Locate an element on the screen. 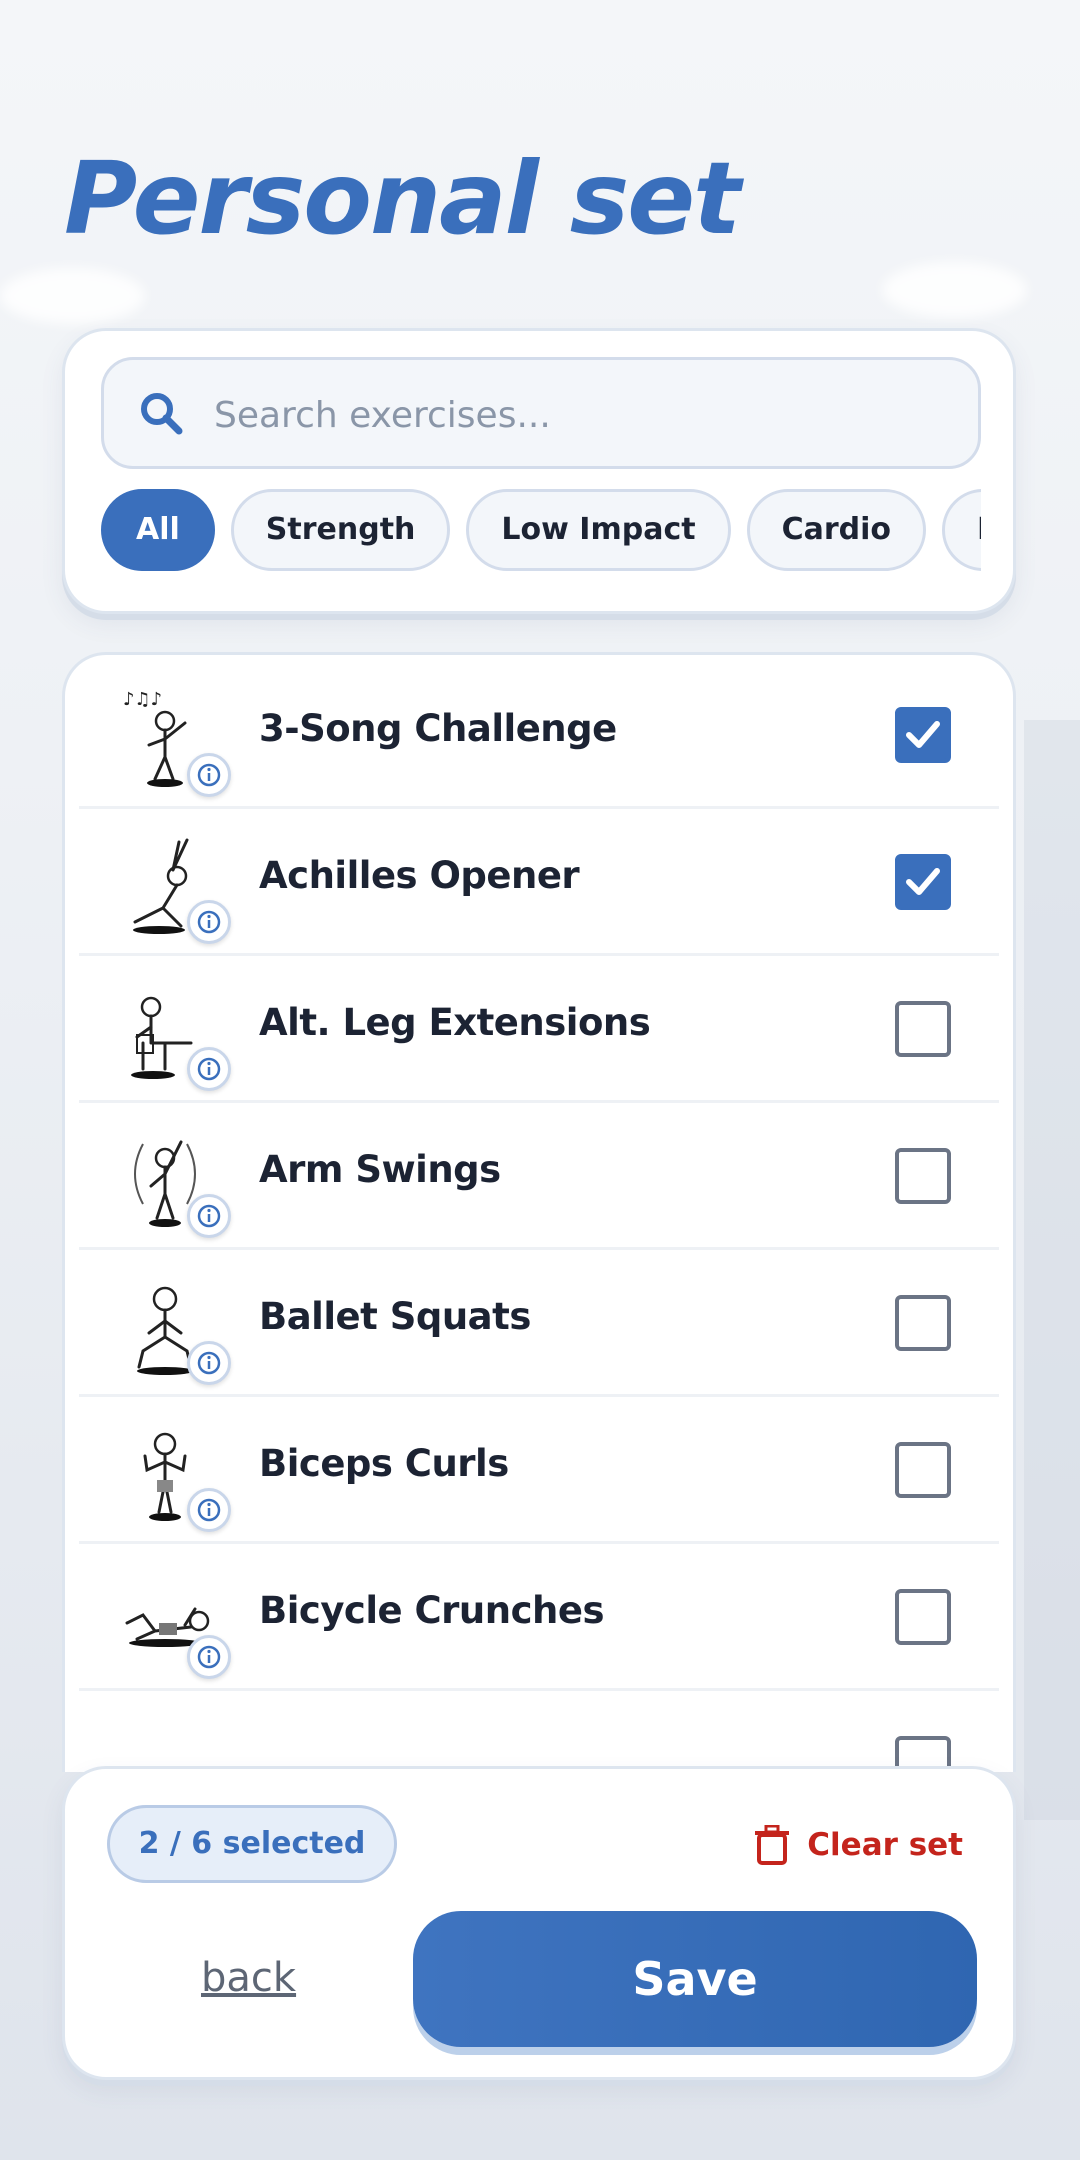 This screenshot has width=1080, height=2160. exercise-name: Bicycle Crunches is located at coordinates (432, 1610).